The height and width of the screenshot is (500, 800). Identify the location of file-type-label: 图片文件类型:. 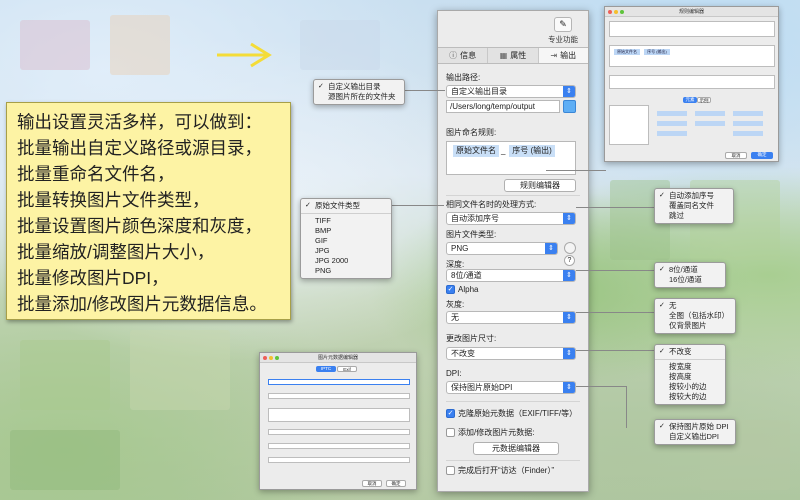
(471, 234).